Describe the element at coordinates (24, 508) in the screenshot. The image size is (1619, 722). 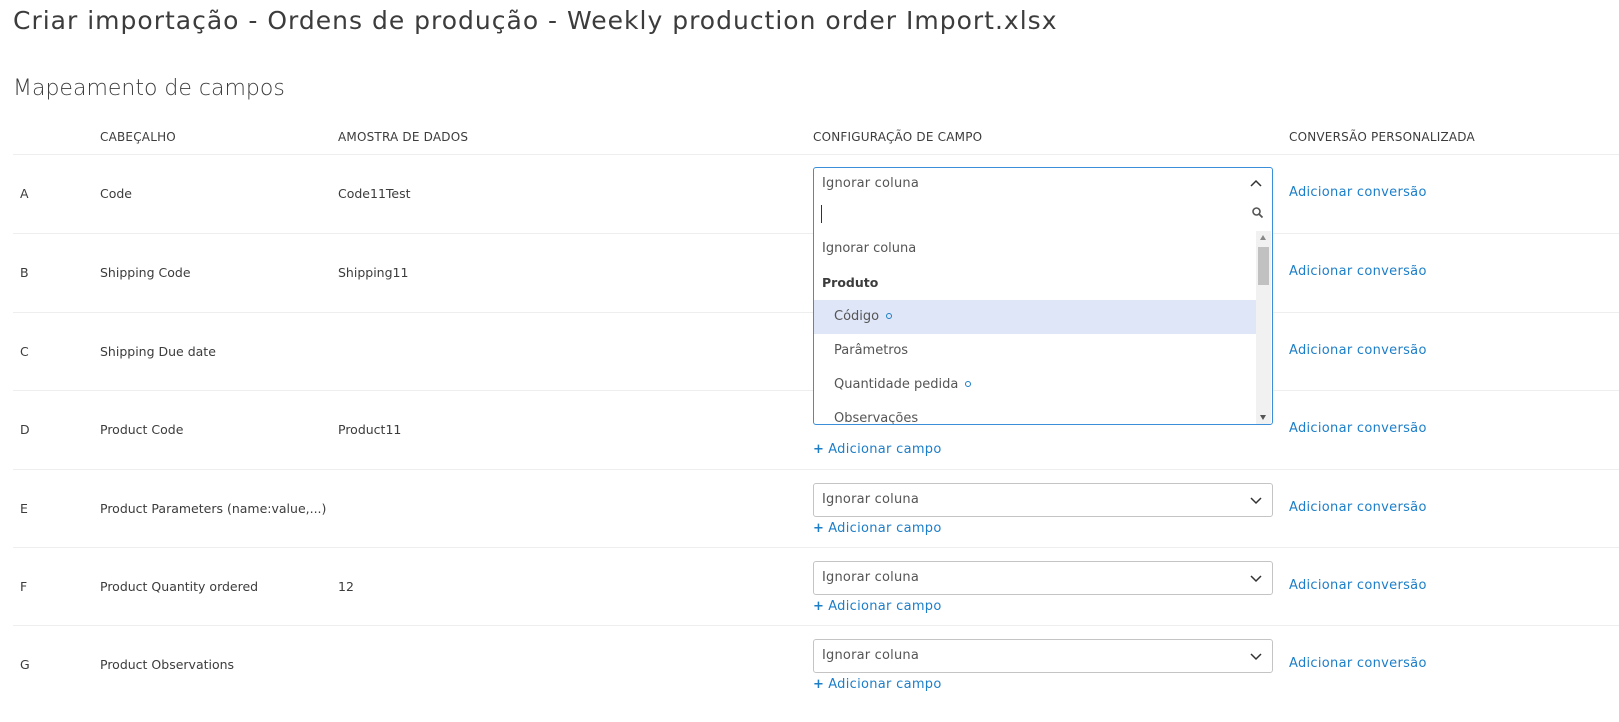
I see `row-letter: E` at that location.